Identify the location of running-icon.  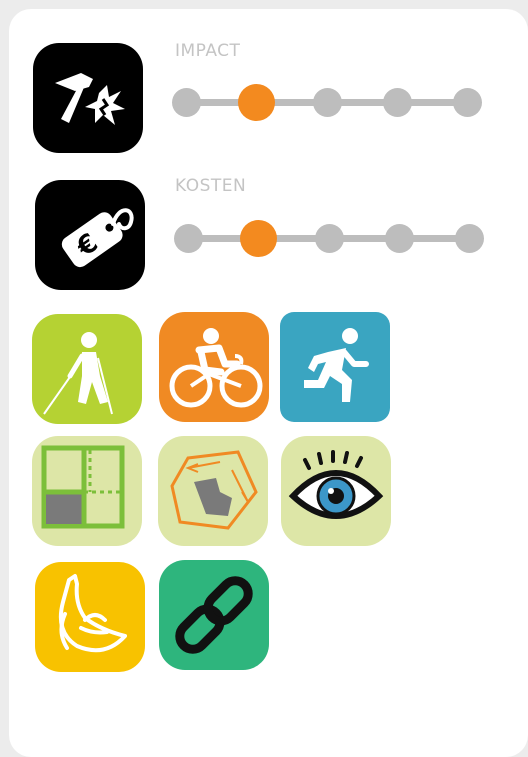
(335, 367).